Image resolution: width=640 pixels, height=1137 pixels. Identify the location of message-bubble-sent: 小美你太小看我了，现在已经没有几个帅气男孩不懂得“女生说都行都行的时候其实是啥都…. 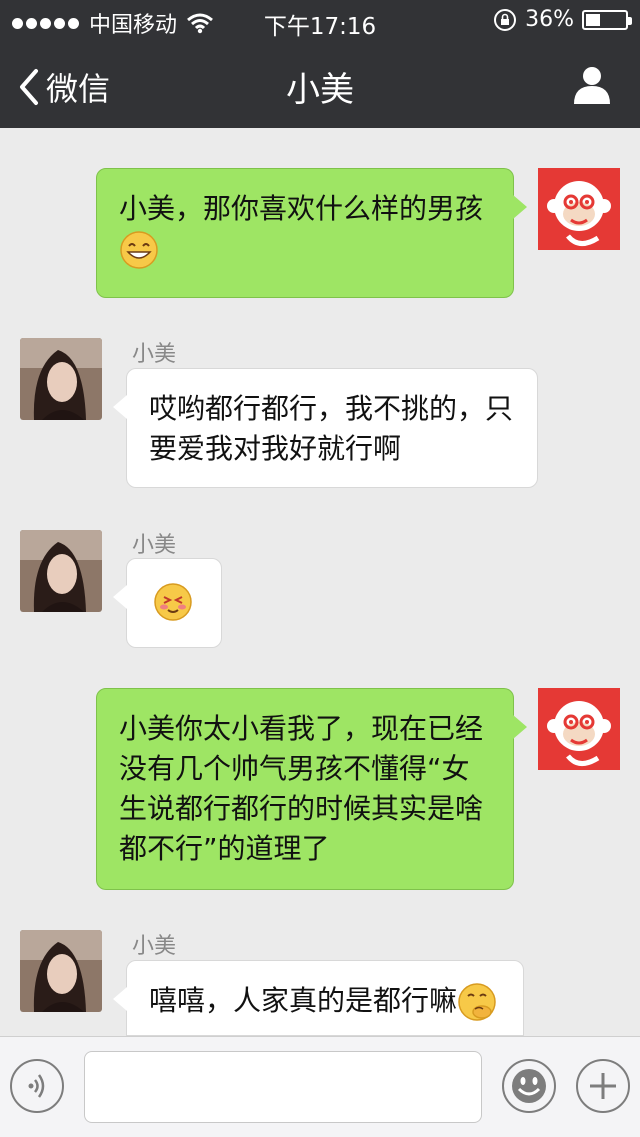
(311, 789).